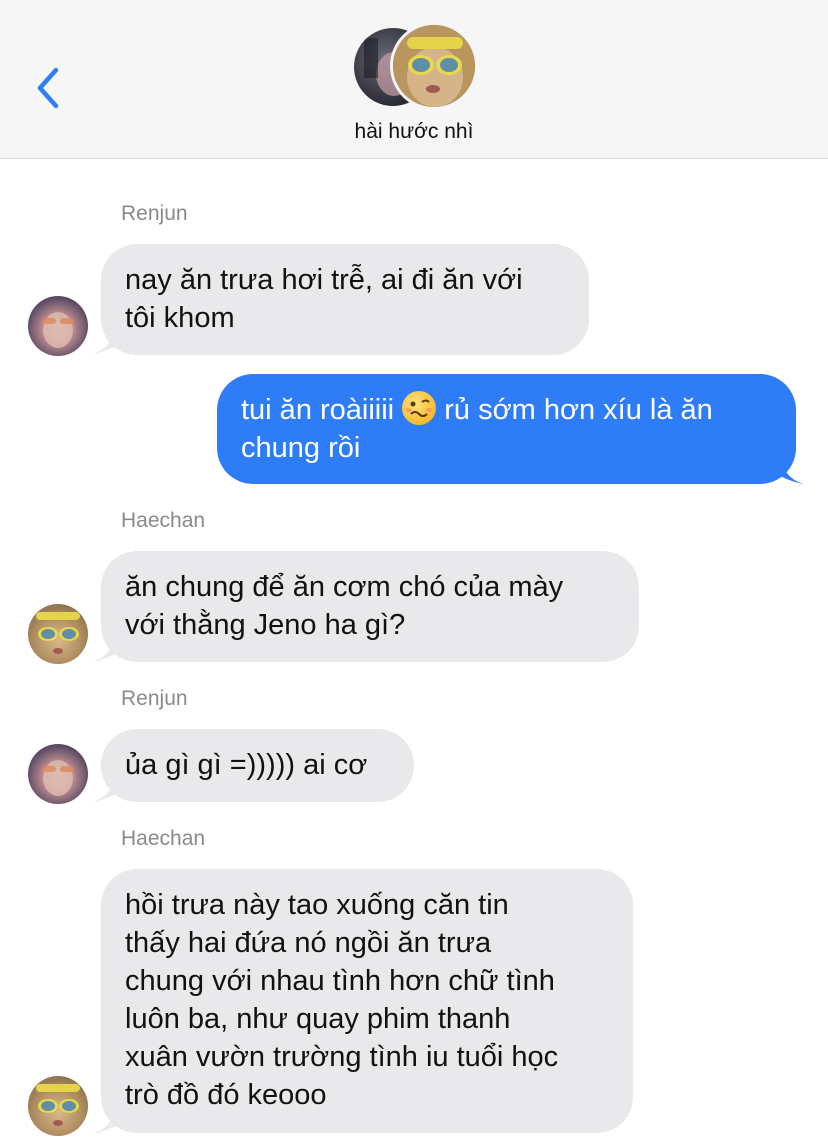 This screenshot has height=1142, width=828. I want to click on group-avatar, so click(415, 66).